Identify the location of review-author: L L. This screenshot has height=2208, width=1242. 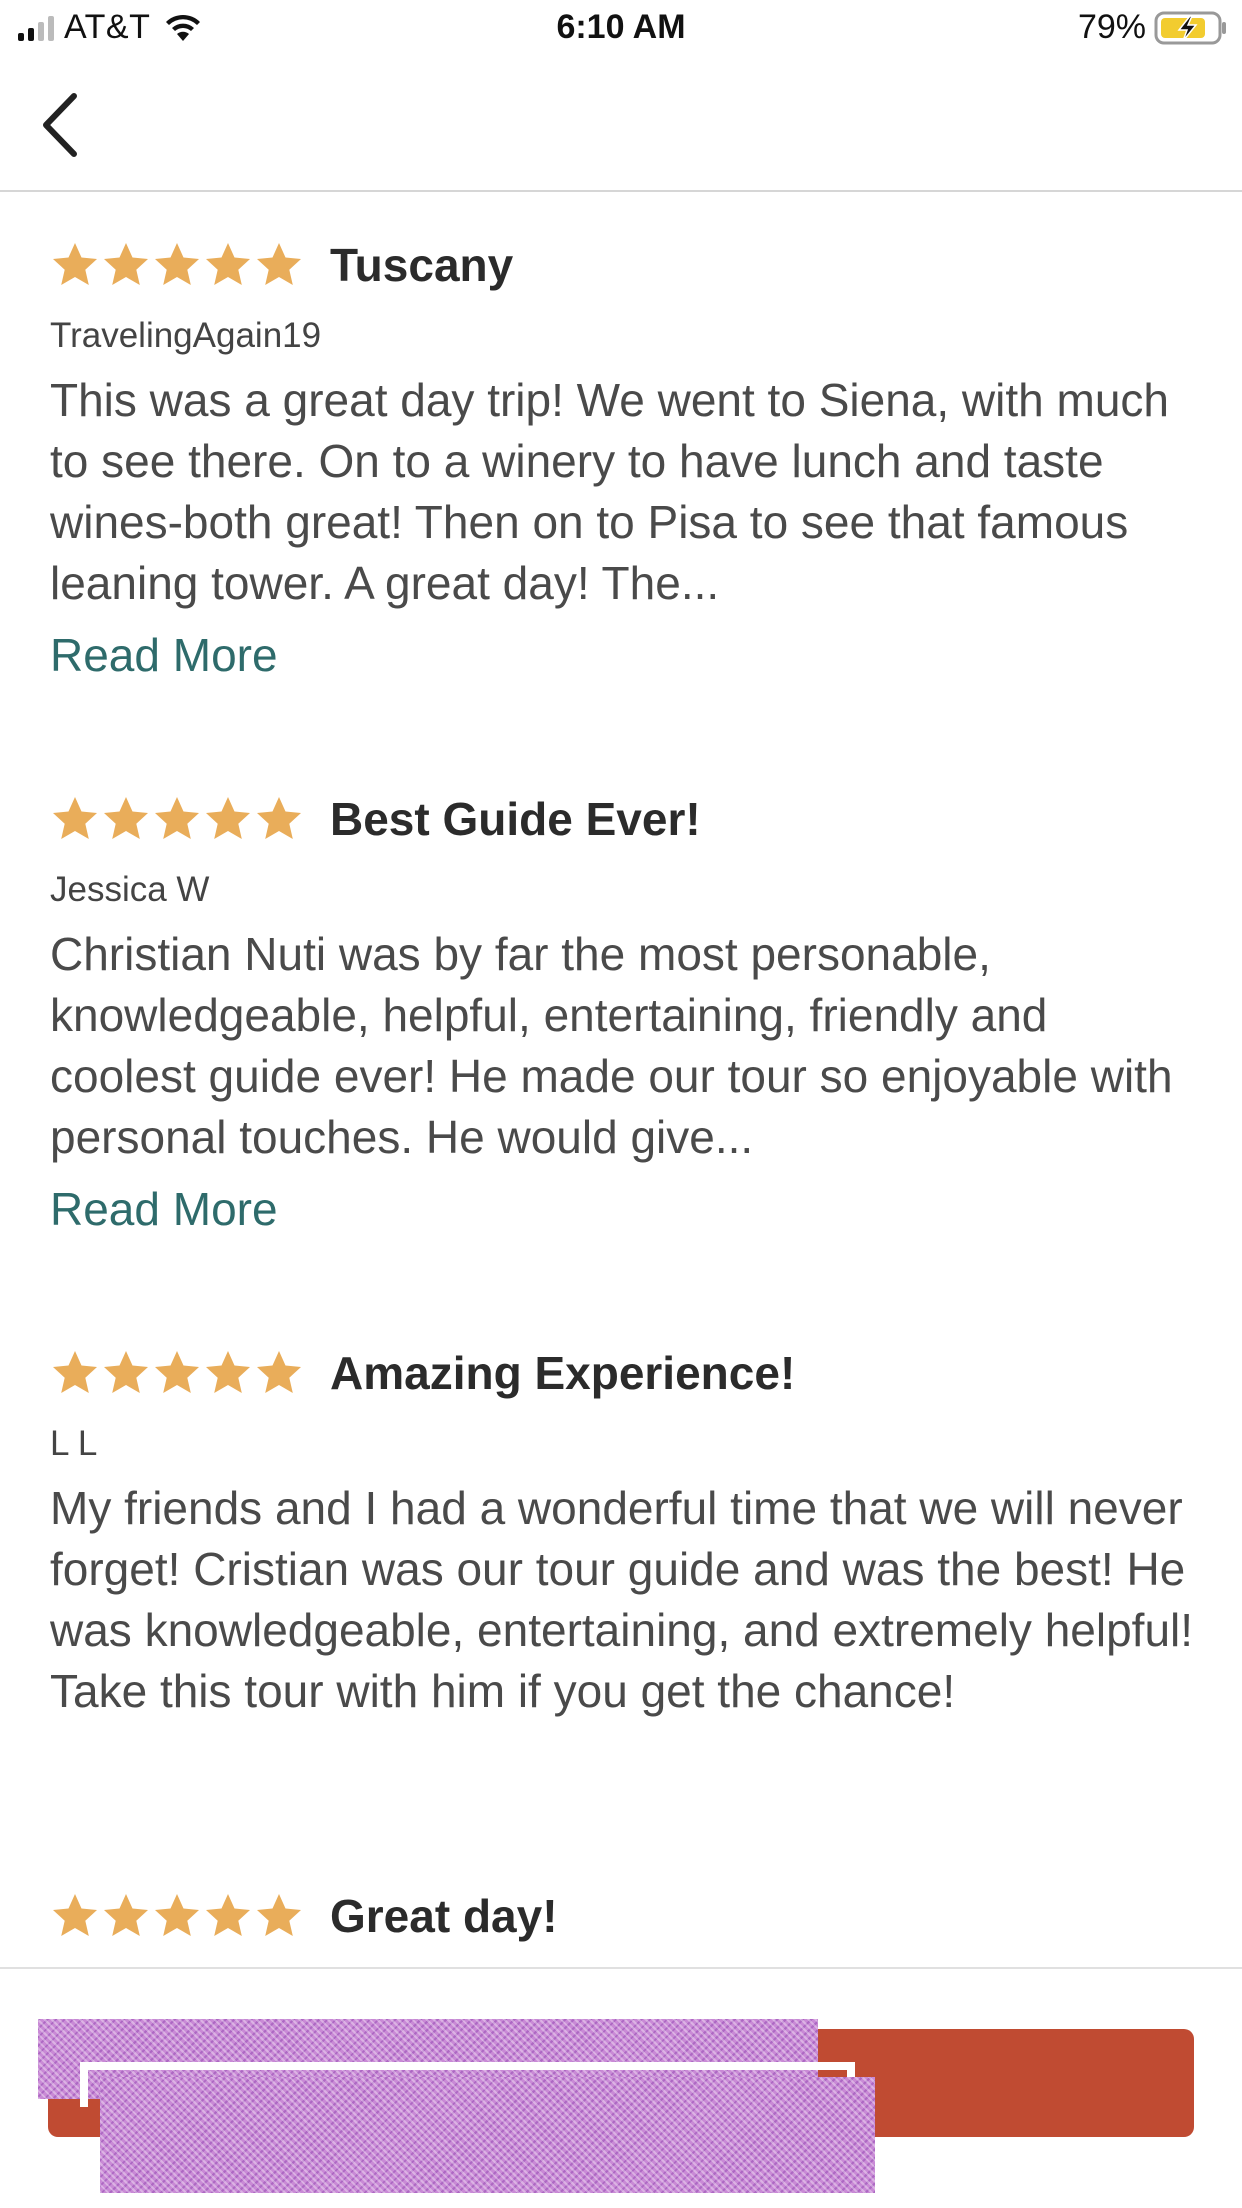
(74, 1443).